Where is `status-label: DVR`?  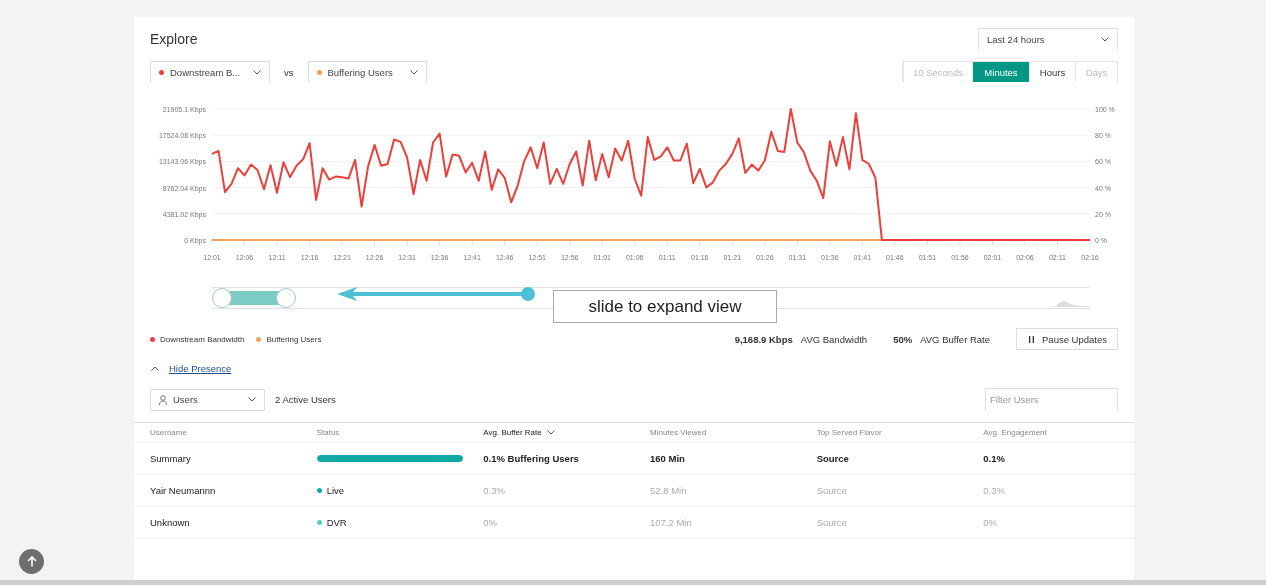 status-label: DVR is located at coordinates (336, 522).